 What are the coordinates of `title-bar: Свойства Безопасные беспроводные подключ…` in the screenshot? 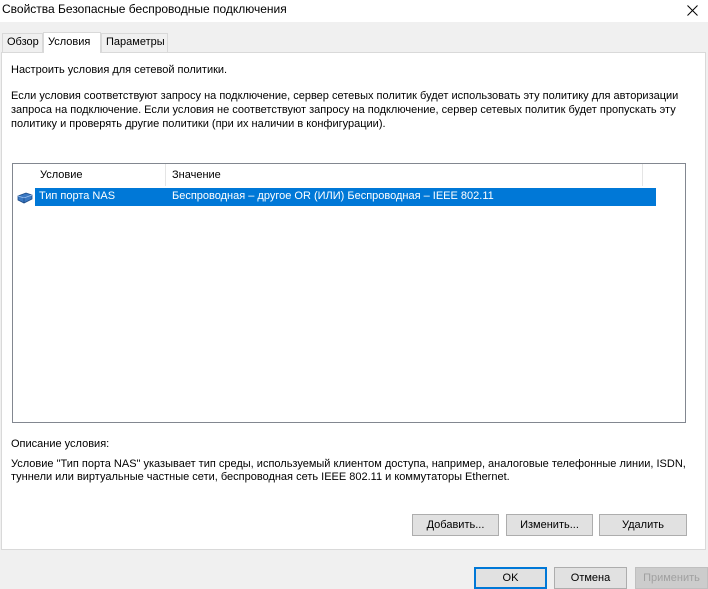 It's located at (354, 11).